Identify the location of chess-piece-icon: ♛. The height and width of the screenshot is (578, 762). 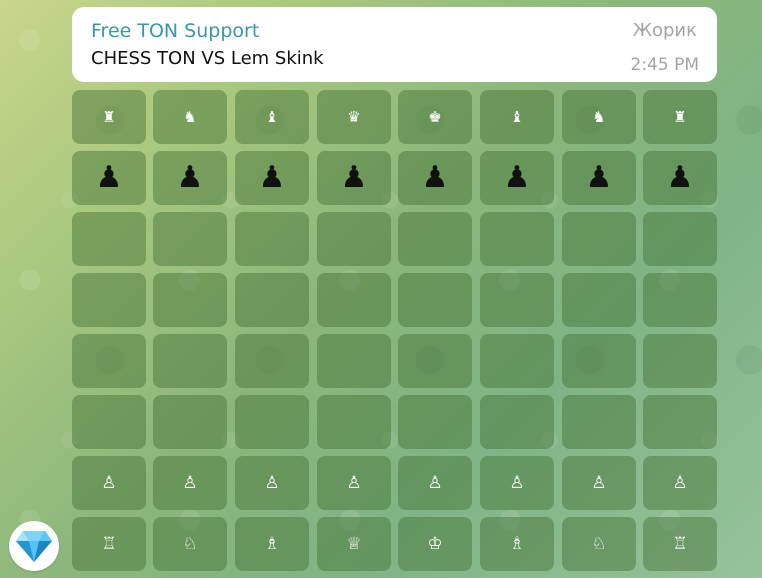
(354, 116).